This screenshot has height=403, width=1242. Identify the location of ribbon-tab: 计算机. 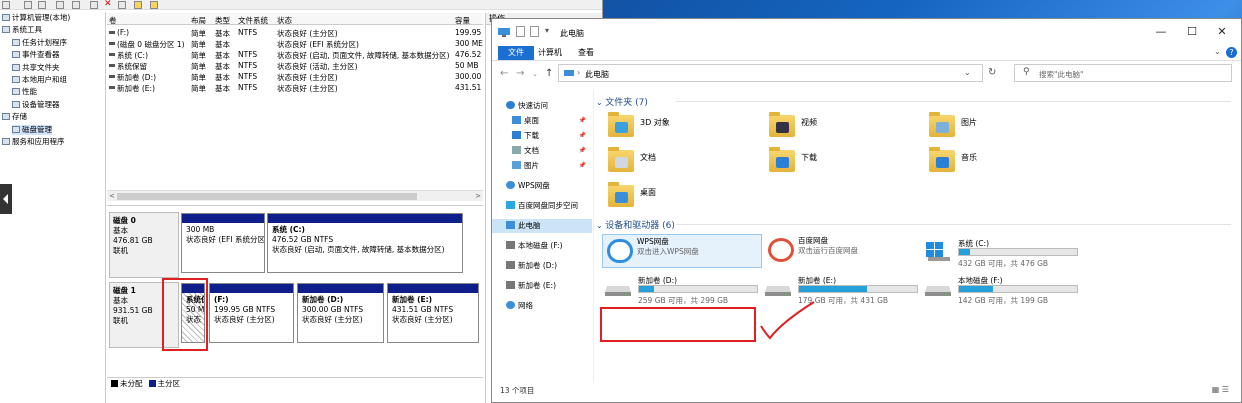
(550, 53).